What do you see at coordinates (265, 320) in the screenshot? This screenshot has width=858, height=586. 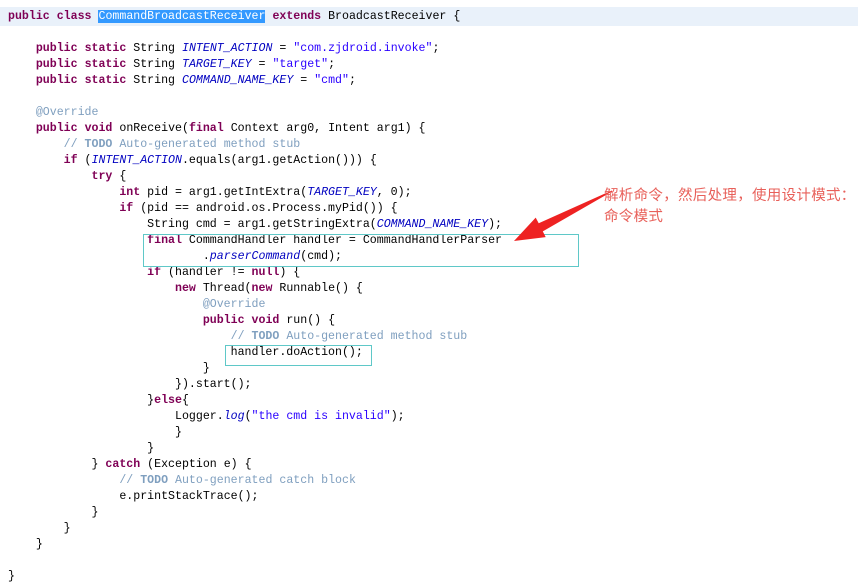 I see `code-token-kw: void` at bounding box center [265, 320].